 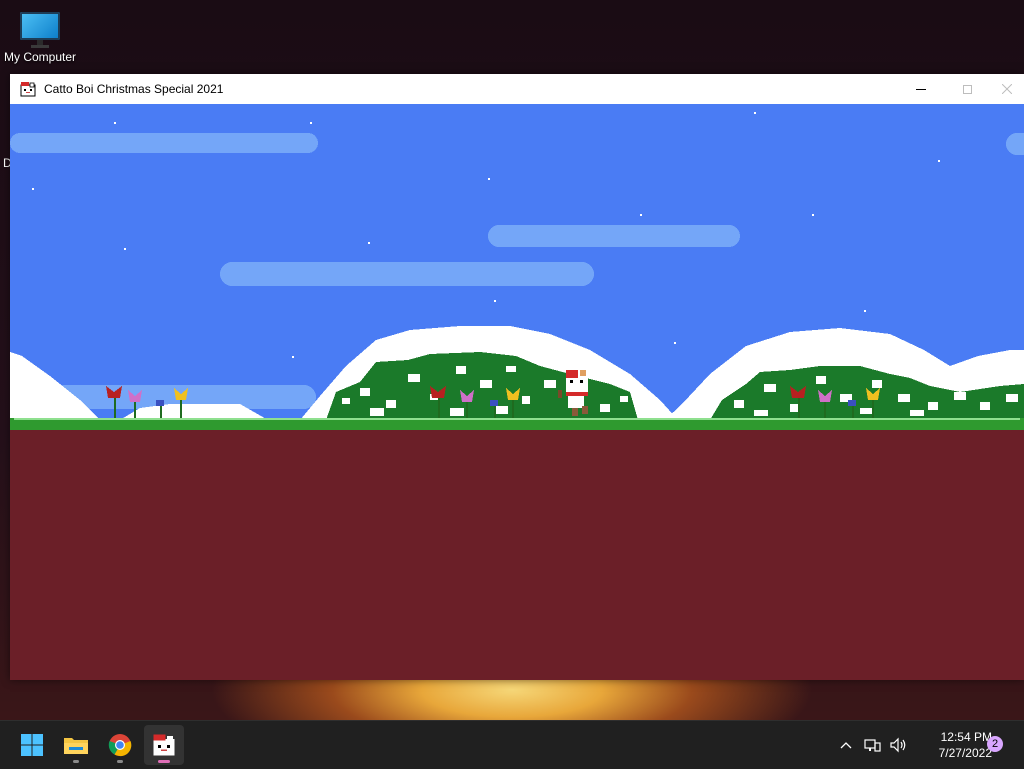 I want to click on taskbar-file-explorer, so click(x=76, y=745).